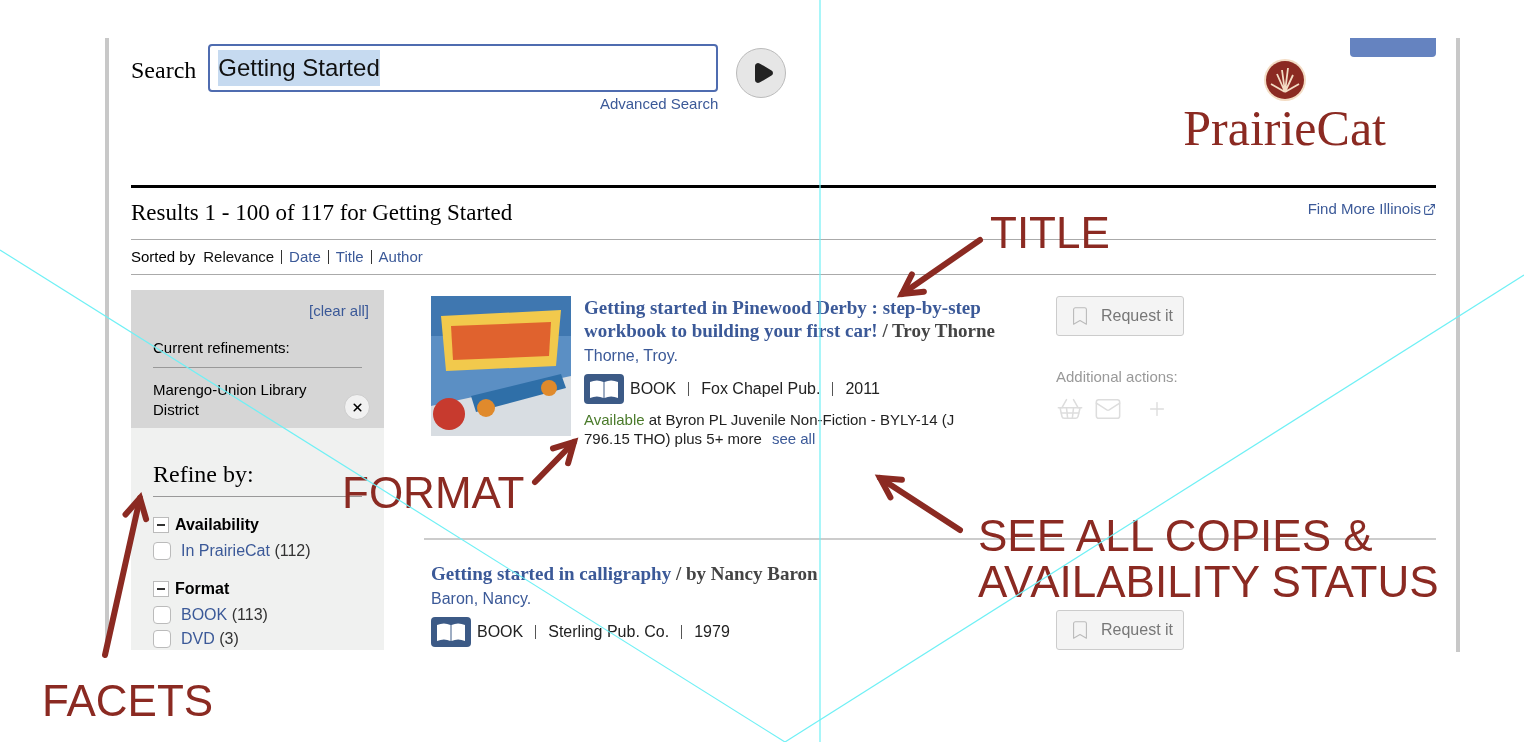 This screenshot has width=1524, height=742. Describe the element at coordinates (761, 73) in the screenshot. I see `search-button` at that location.